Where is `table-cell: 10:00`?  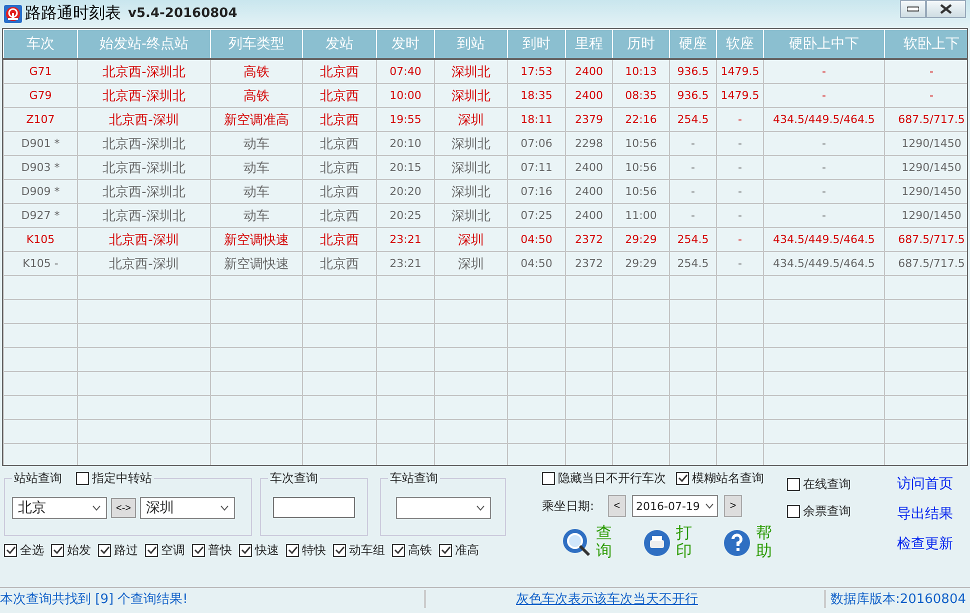
table-cell: 10:00 is located at coordinates (405, 96).